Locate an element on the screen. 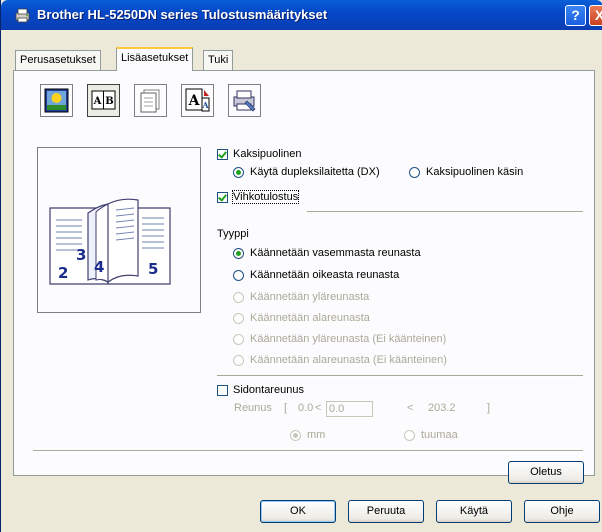 The image size is (602, 532). copy-icon is located at coordinates (150, 101).